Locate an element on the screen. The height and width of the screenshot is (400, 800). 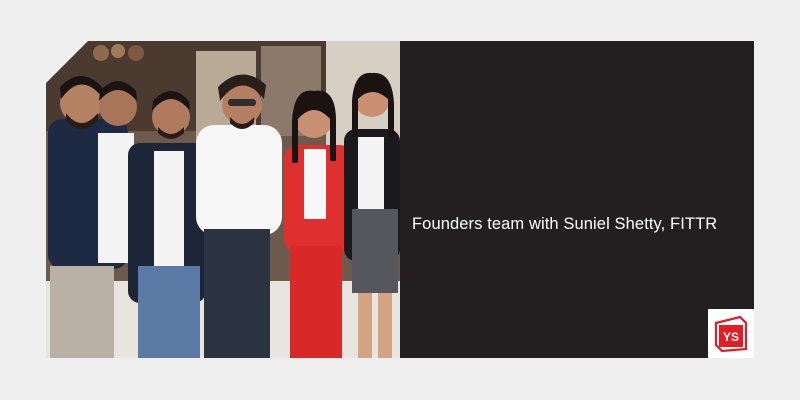
corner-fold is located at coordinates (67, 62).